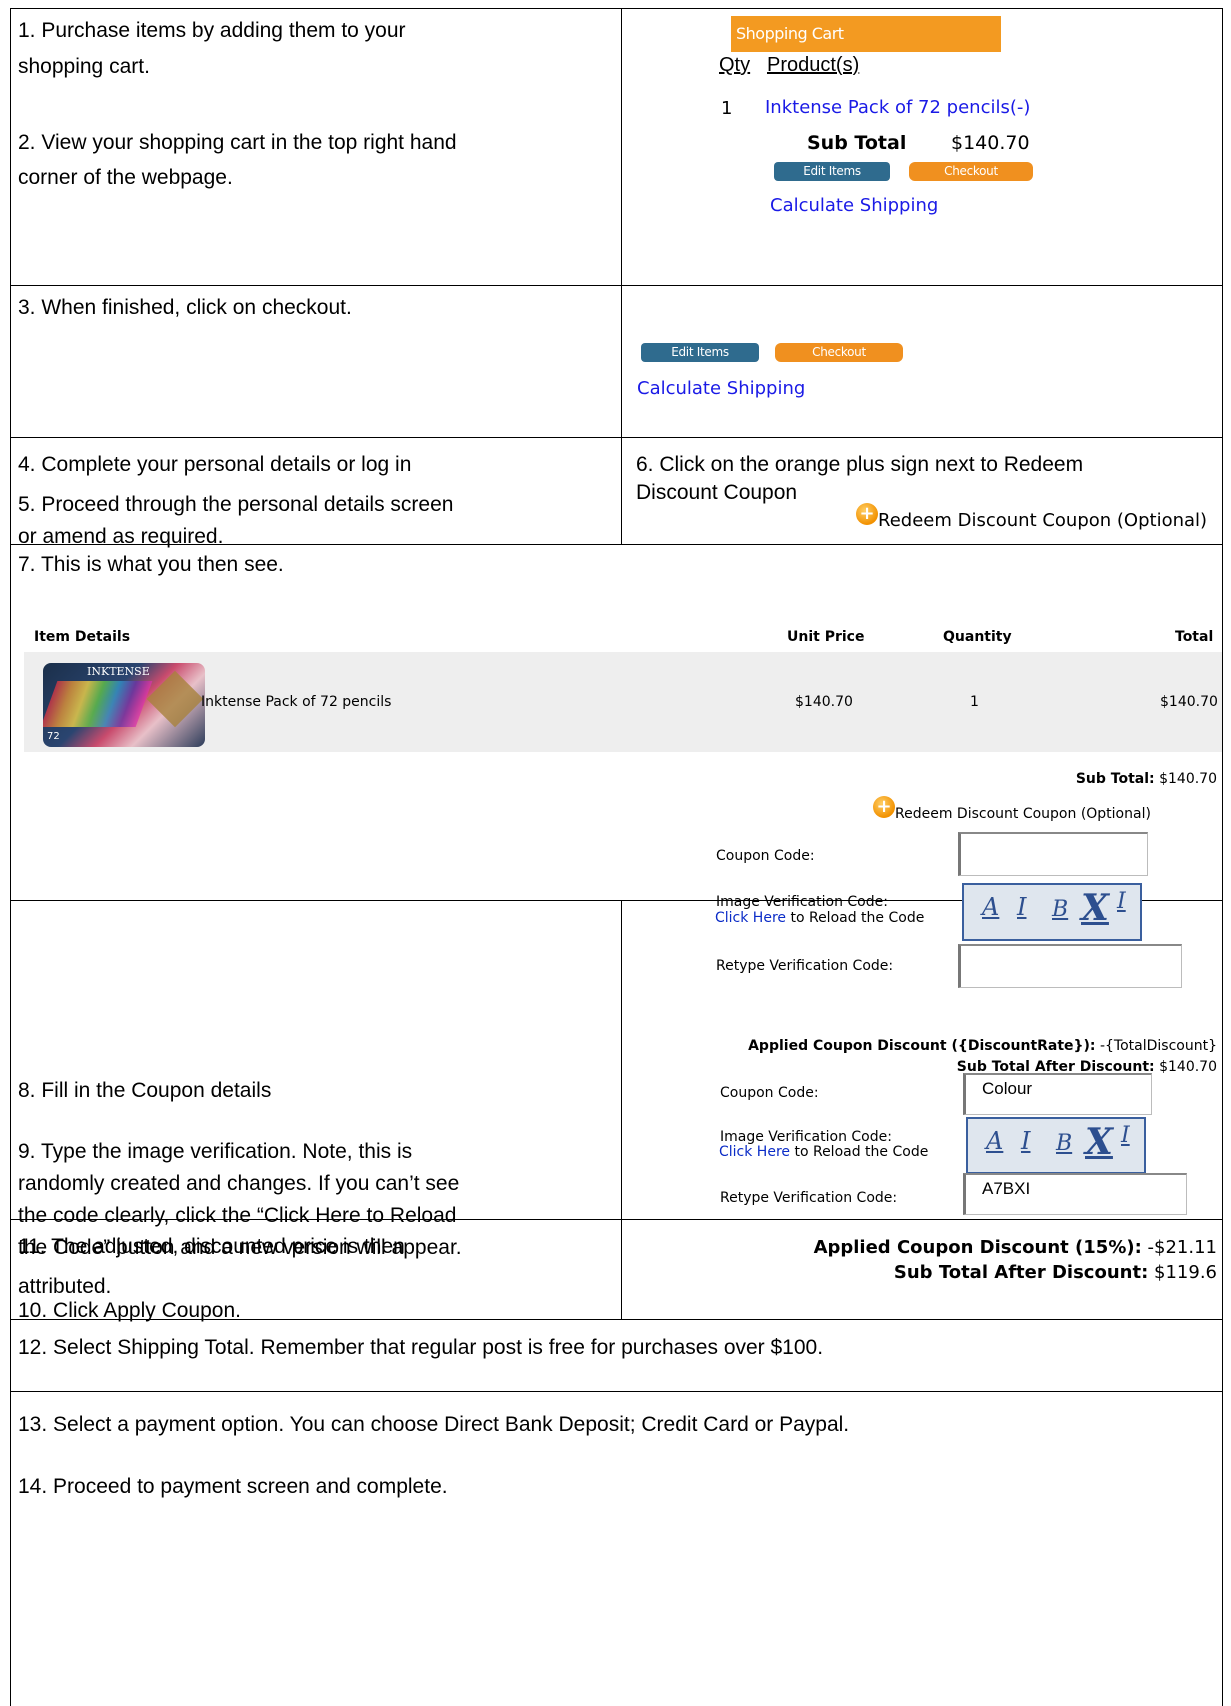 This screenshot has height=1706, width=1231. I want to click on cart-subtotal-label: Sub Total, so click(857, 143).